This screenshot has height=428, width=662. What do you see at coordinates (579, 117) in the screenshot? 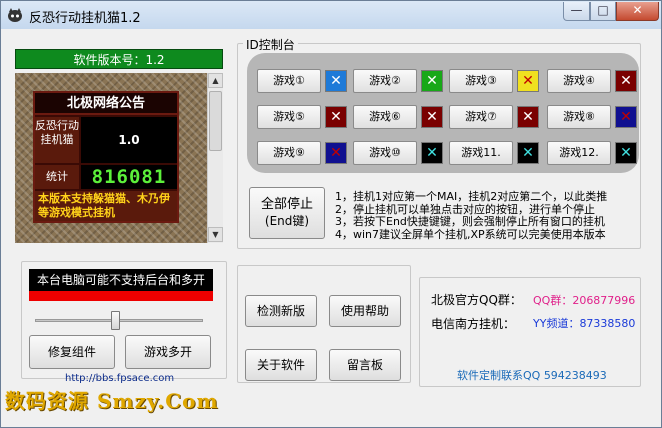
I see `game-button: 游戏⑧` at bounding box center [579, 117].